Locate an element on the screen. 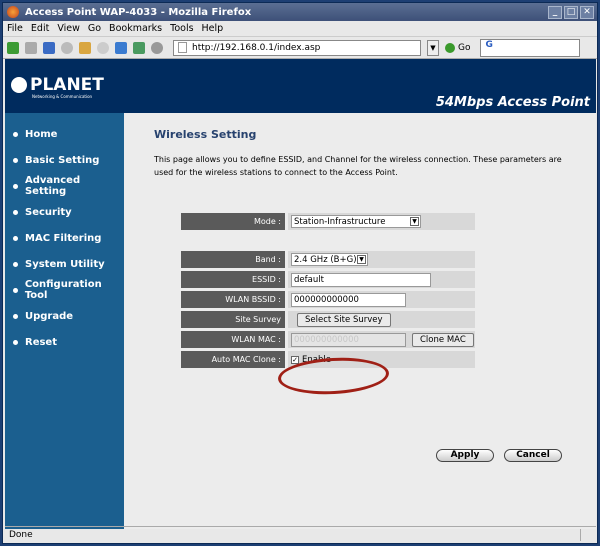 Image resolution: width=600 pixels, height=546 pixels. sidebar-item-mac-filtering: MAC Filtering is located at coordinates (64, 238).